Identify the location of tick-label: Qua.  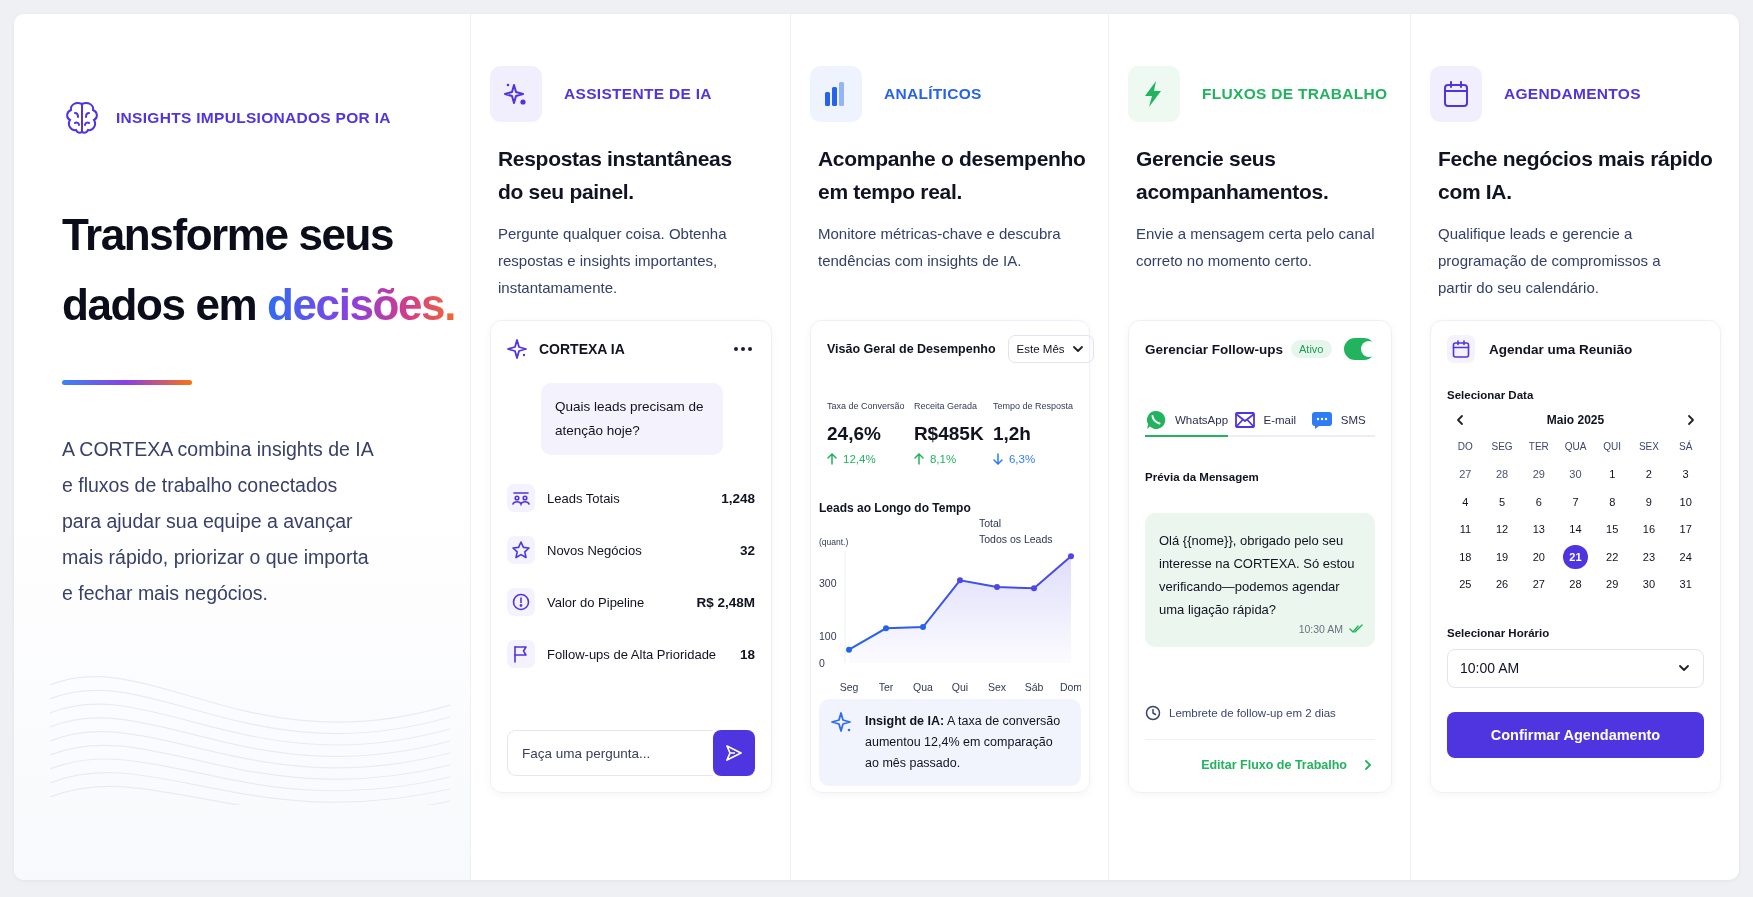
(923, 687).